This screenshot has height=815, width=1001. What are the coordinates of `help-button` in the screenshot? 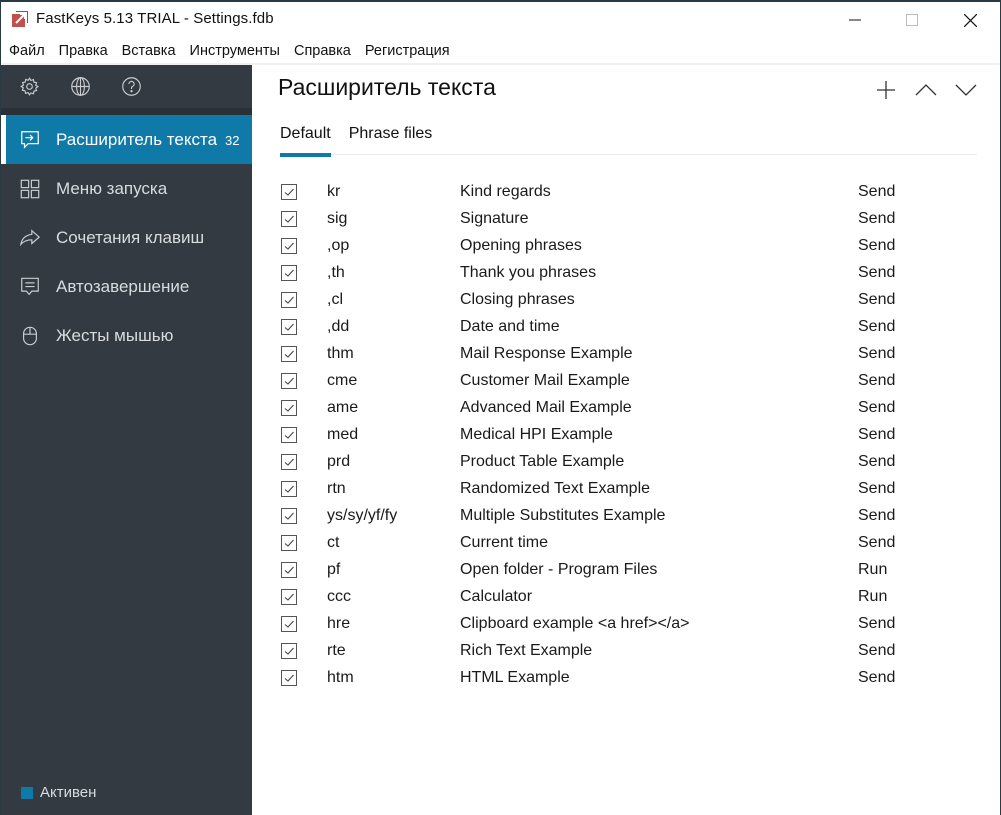 It's located at (131, 86).